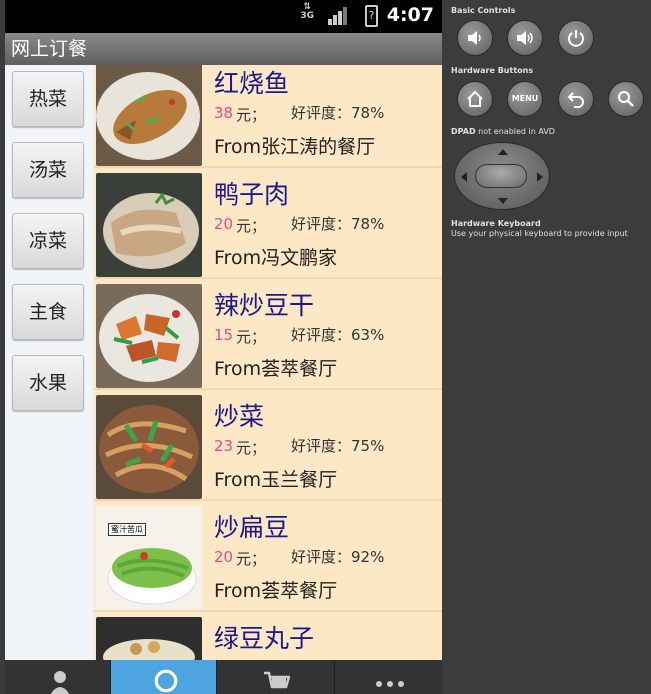 The height and width of the screenshot is (694, 651). I want to click on dish-rating: 好评度：63%, so click(338, 335).